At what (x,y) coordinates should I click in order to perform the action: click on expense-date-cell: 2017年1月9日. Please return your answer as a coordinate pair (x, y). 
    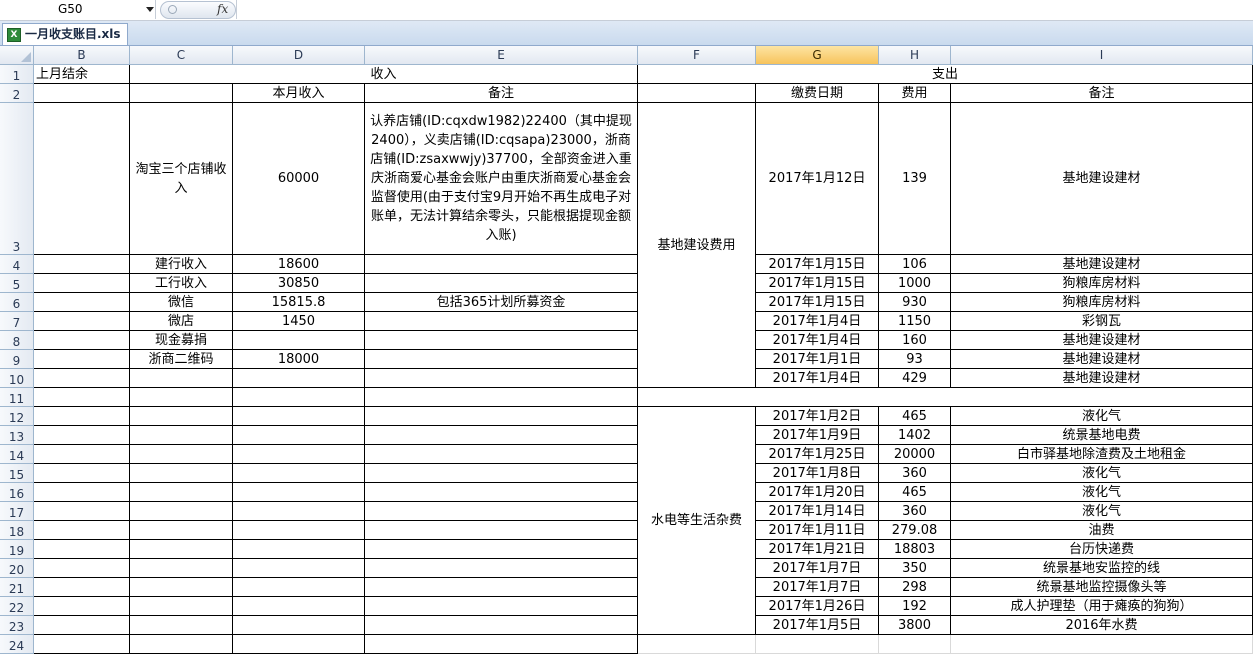
    Looking at the image, I should click on (817, 435).